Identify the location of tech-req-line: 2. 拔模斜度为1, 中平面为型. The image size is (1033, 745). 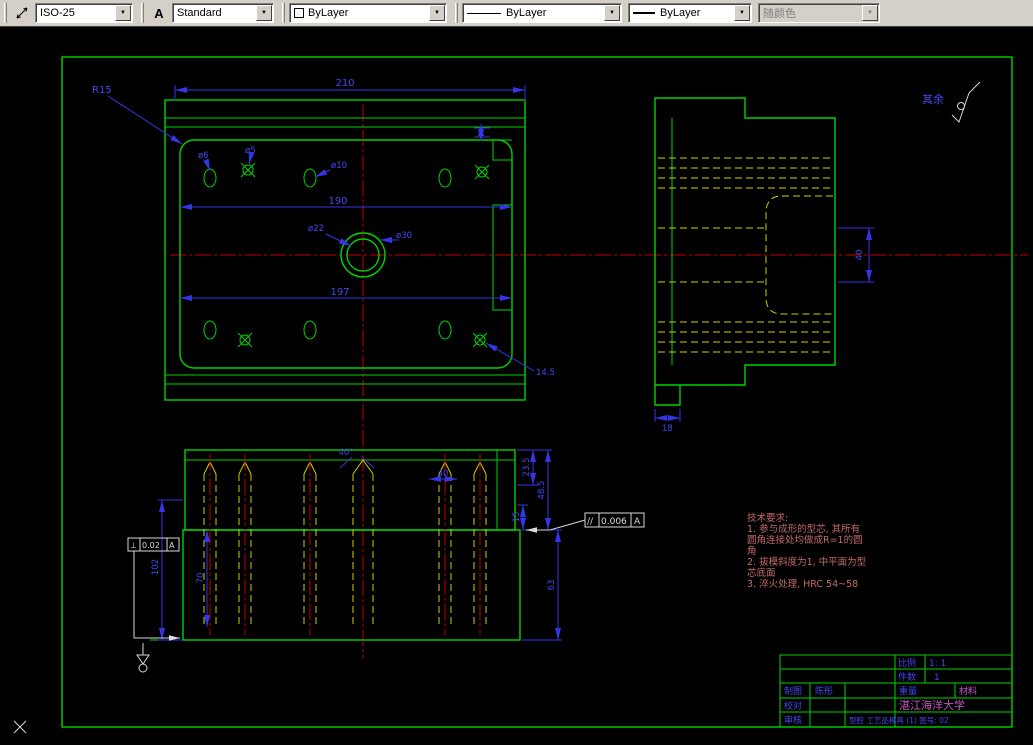
(807, 562).